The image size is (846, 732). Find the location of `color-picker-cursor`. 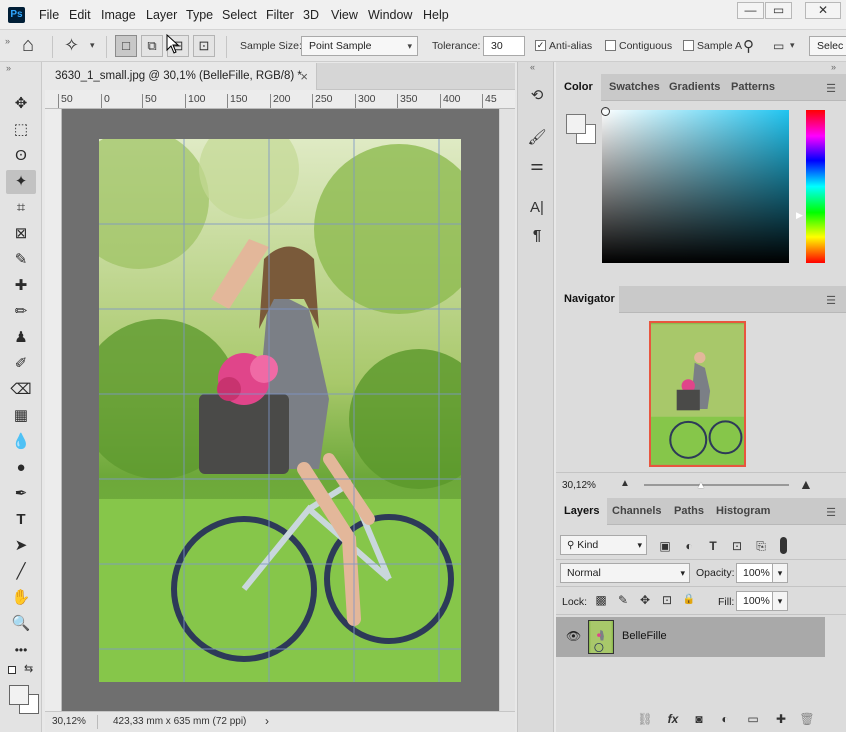

color-picker-cursor is located at coordinates (605, 111).